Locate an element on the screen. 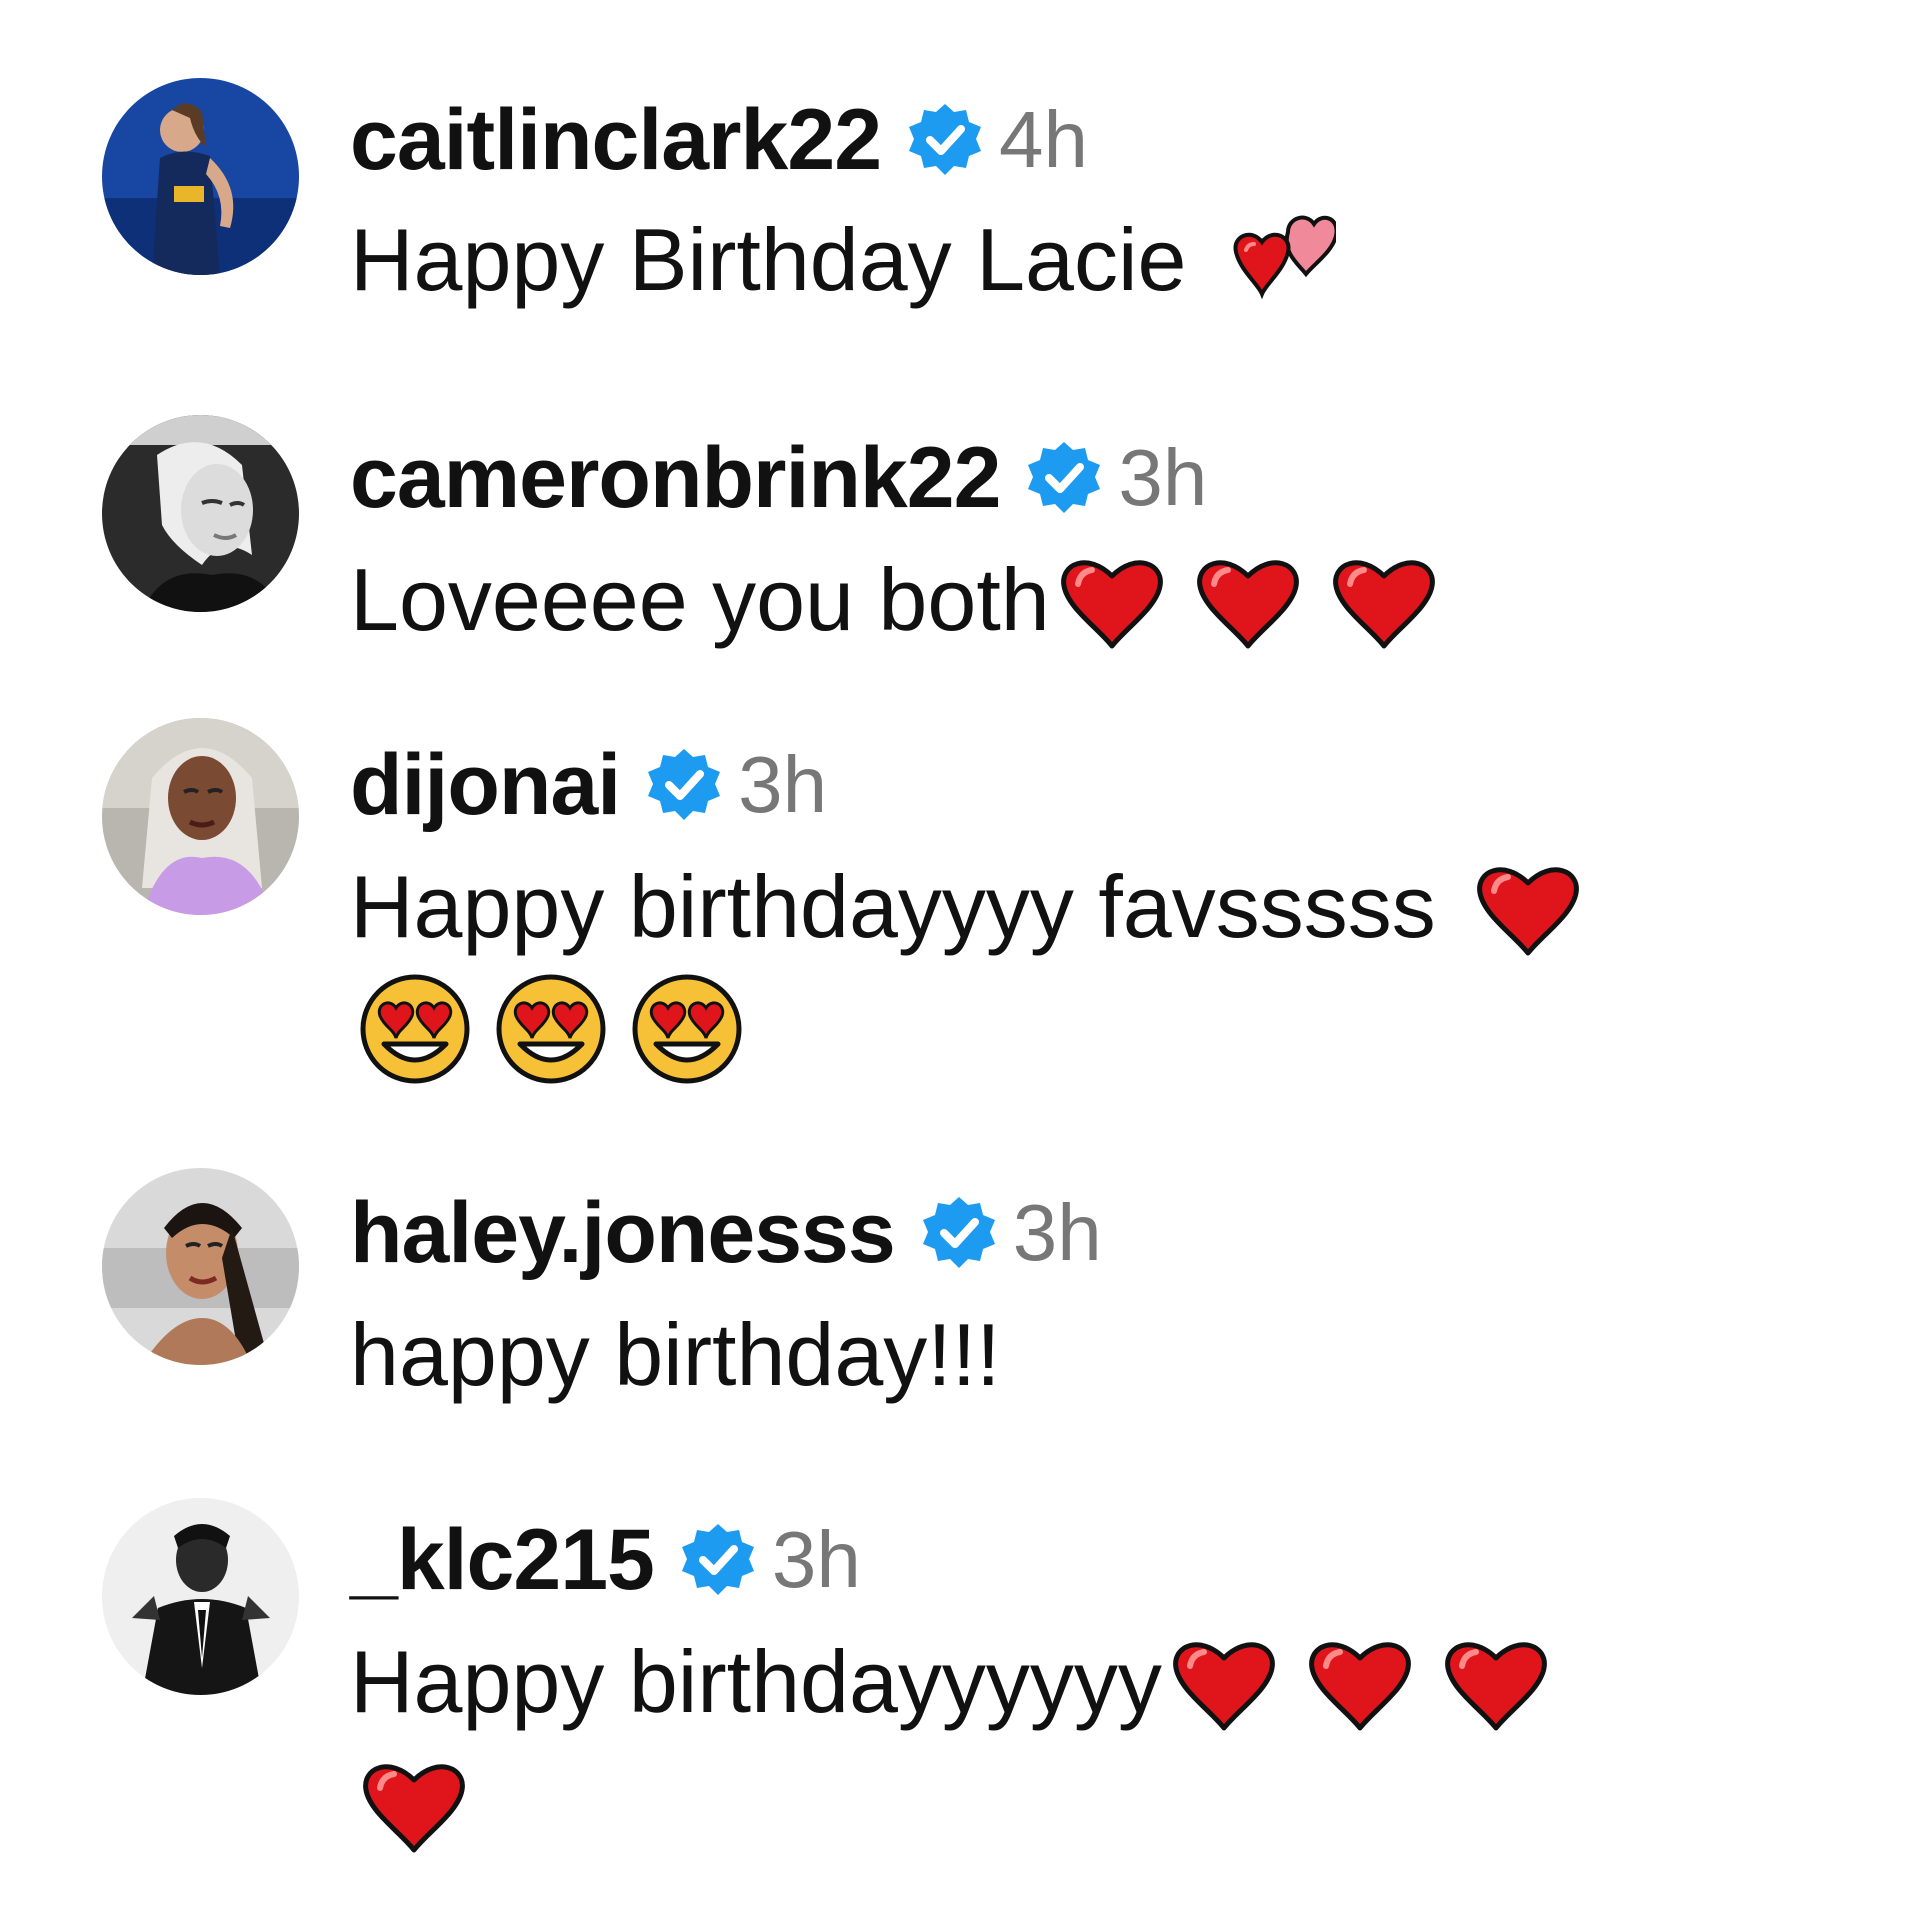 The image size is (1920, 1920). comment-text-line: Happy Birthday Lacie is located at coordinates (1115, 260).